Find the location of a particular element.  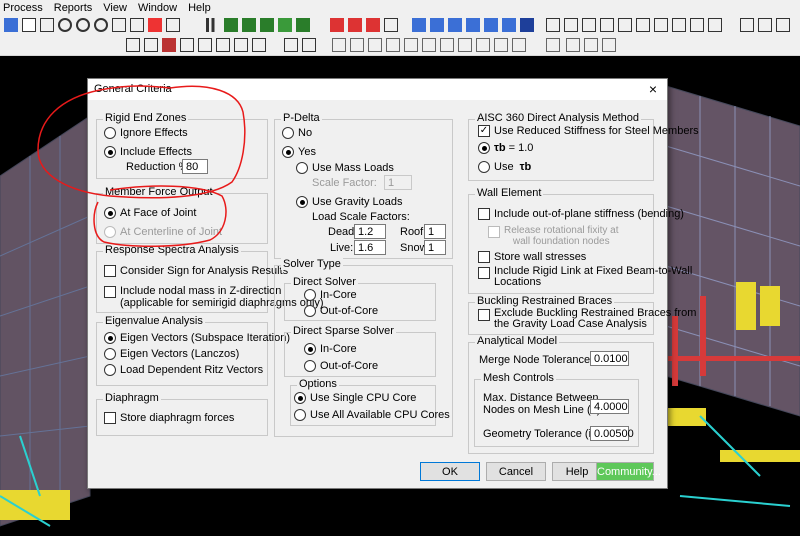

blue-tool-1-icon is located at coordinates (419, 25).